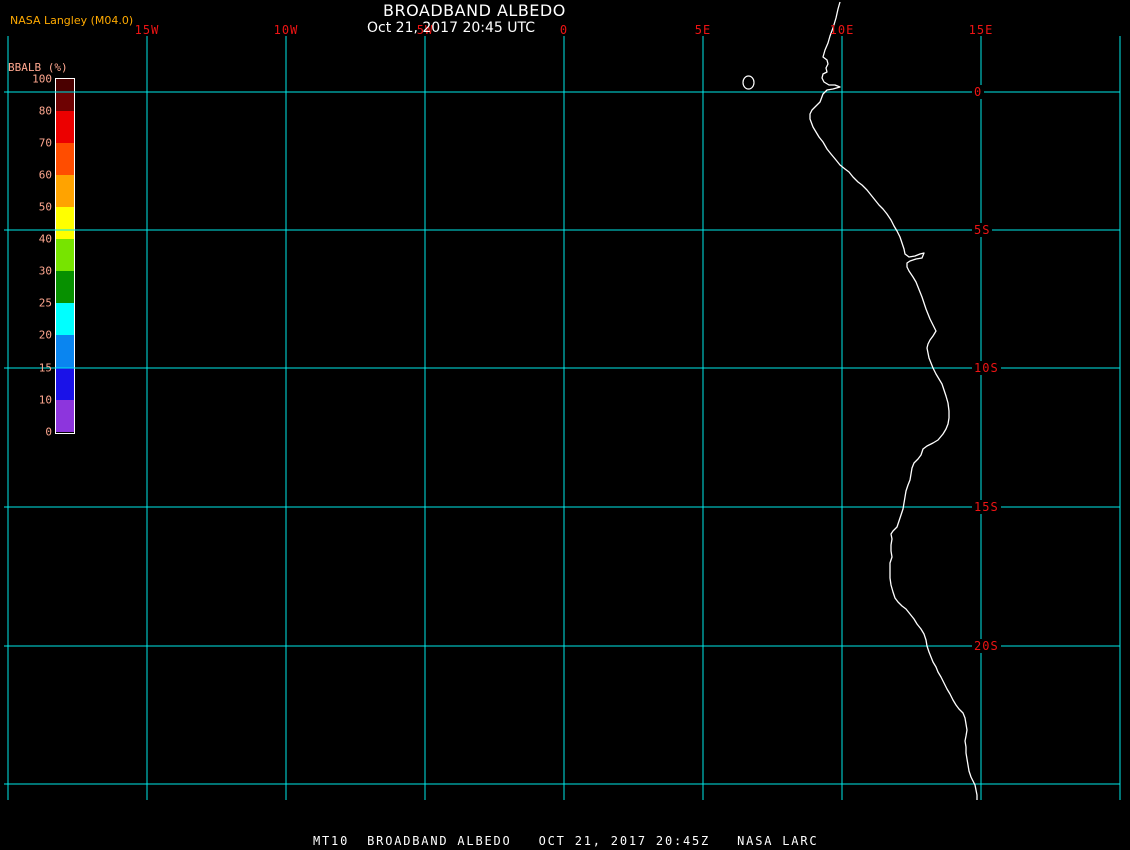  What do you see at coordinates (982, 230) in the screenshot?
I see `latitude-label-5S: 5S` at bounding box center [982, 230].